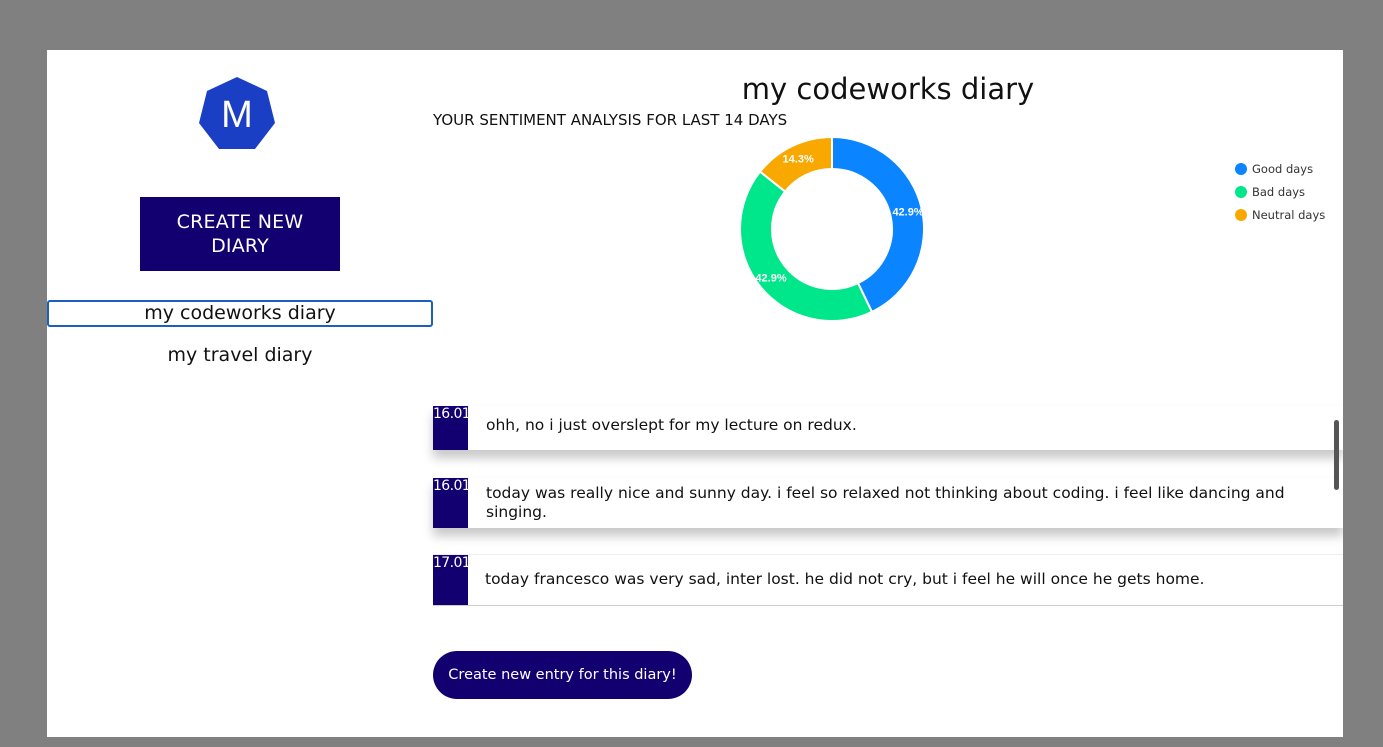 Image resolution: width=1383 pixels, height=747 pixels. I want to click on chart-legend: Good days Bad days Neutral days, so click(1280, 191).